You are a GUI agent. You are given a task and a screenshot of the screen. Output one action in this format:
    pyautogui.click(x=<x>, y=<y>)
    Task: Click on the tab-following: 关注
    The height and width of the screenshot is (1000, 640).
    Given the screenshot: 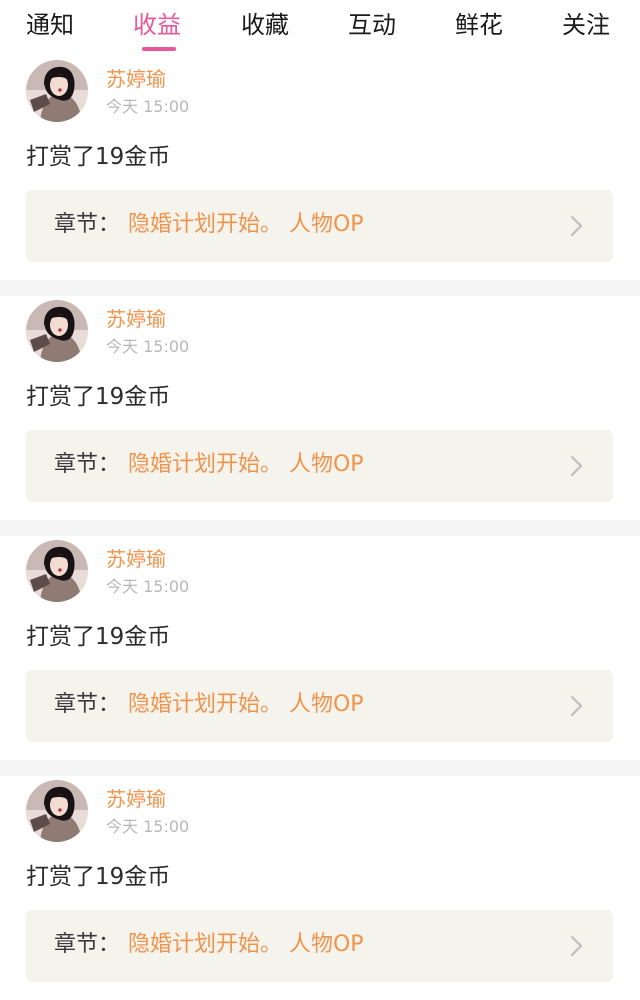 What is the action you would take?
    pyautogui.click(x=586, y=28)
    